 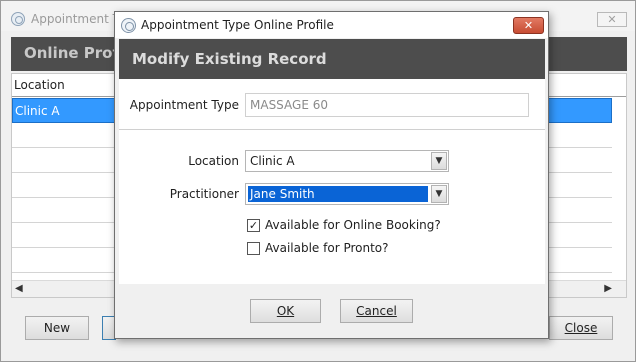 What do you see at coordinates (338, 194) in the screenshot?
I see `practitioner-value: Jane Smith` at bounding box center [338, 194].